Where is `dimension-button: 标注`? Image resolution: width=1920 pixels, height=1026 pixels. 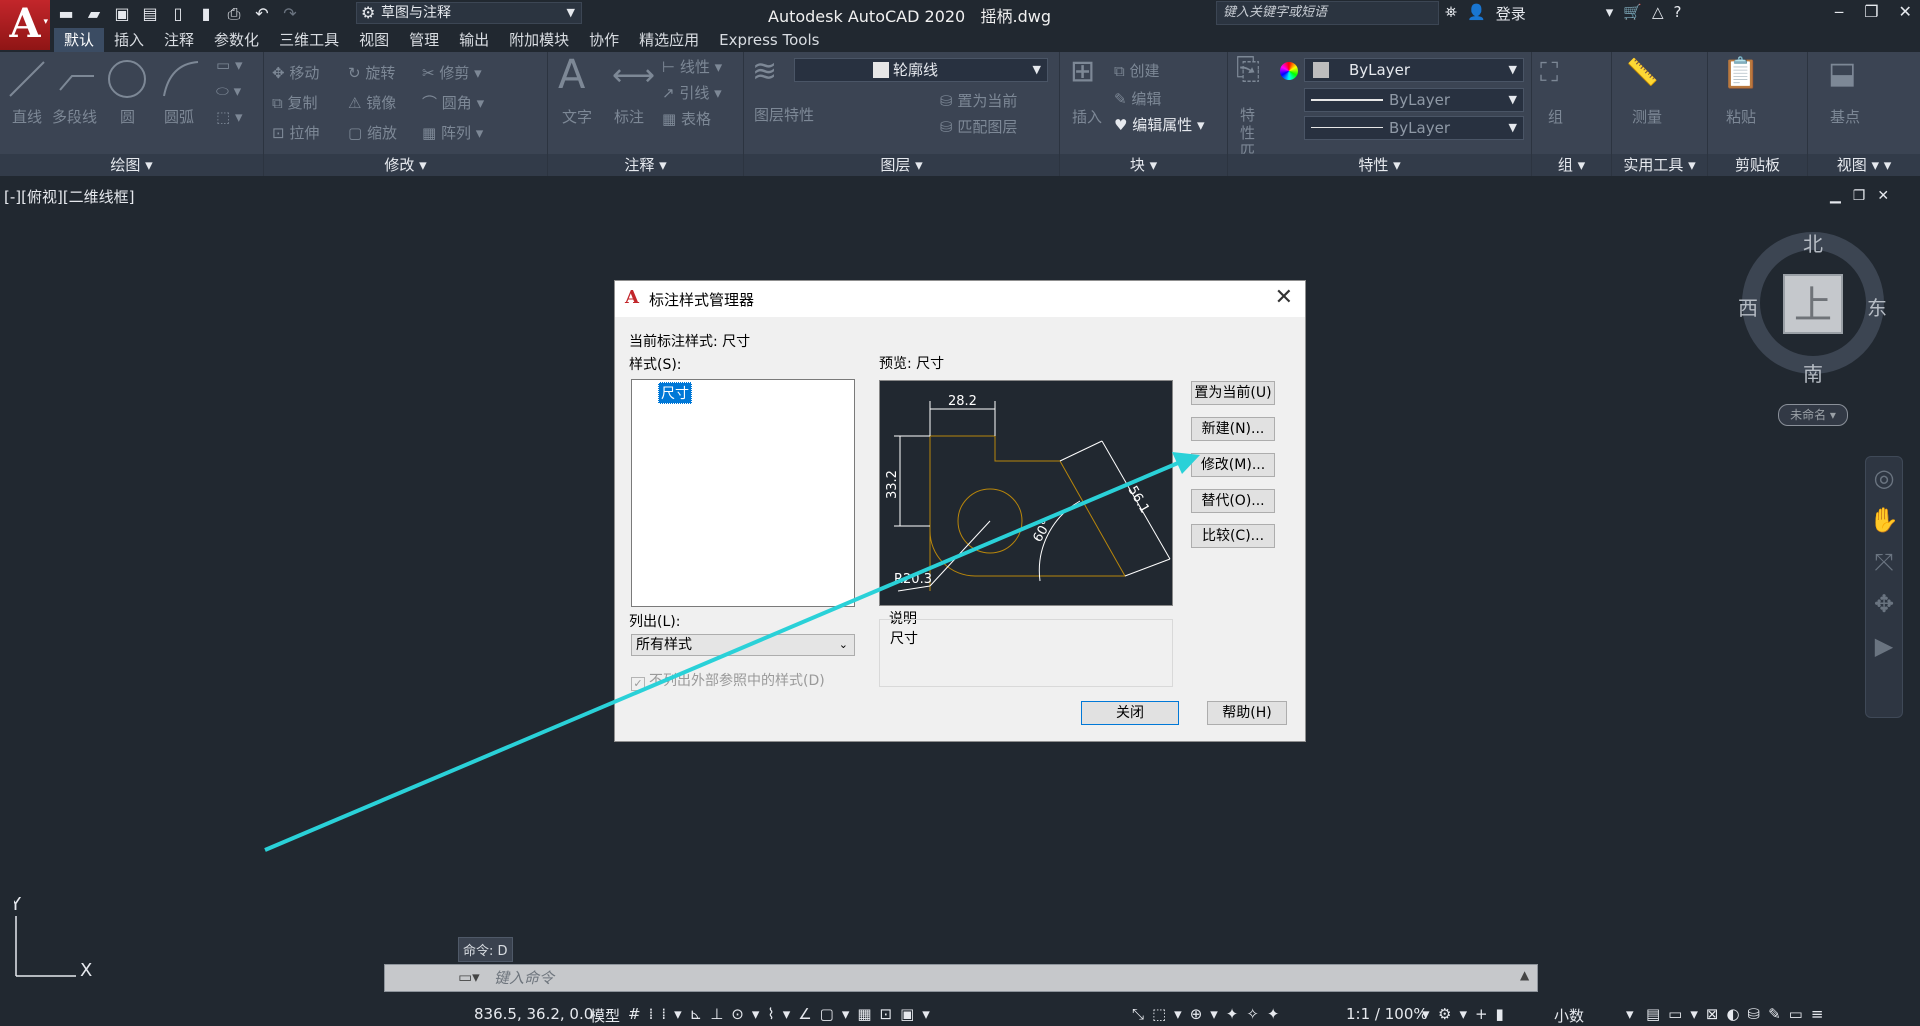
dimension-button: 标注 is located at coordinates (629, 116).